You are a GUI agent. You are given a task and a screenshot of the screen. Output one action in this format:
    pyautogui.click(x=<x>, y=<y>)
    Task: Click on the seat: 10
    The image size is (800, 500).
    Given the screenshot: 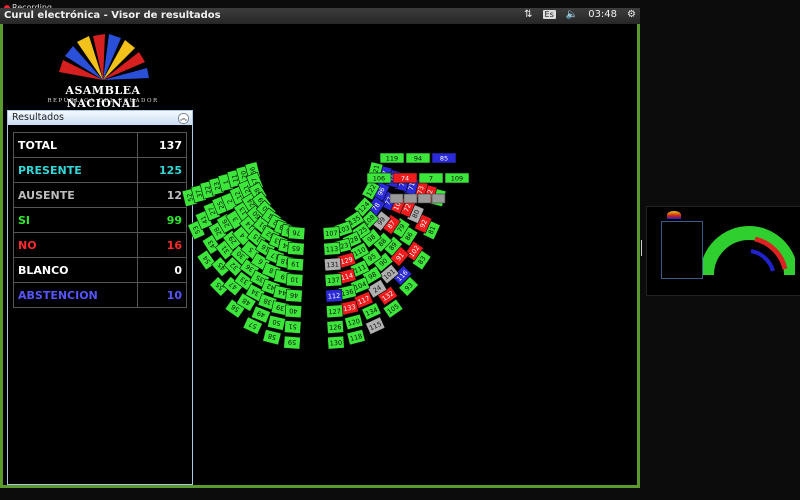 What is the action you would take?
    pyautogui.click(x=294, y=280)
    